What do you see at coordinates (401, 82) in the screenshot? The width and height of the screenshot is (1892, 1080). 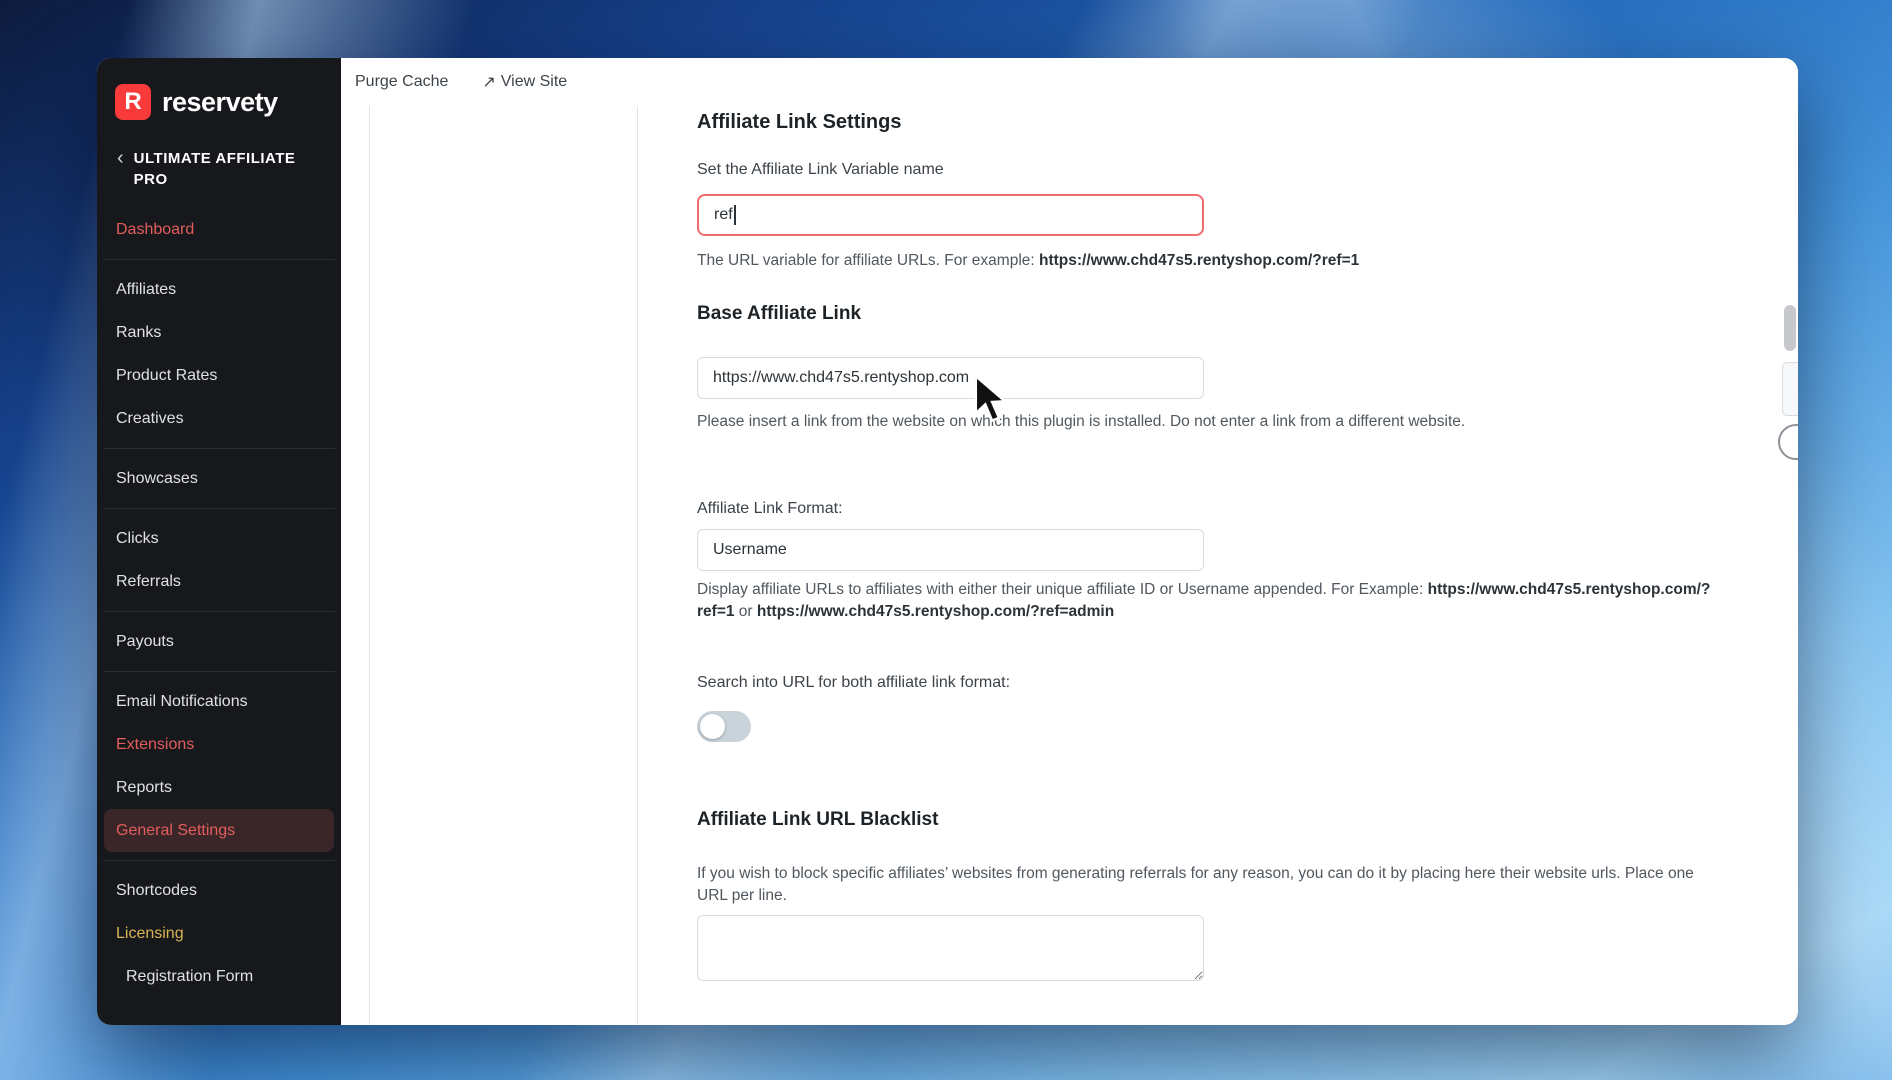 I see `purge-cache-button: Purge Cache` at bounding box center [401, 82].